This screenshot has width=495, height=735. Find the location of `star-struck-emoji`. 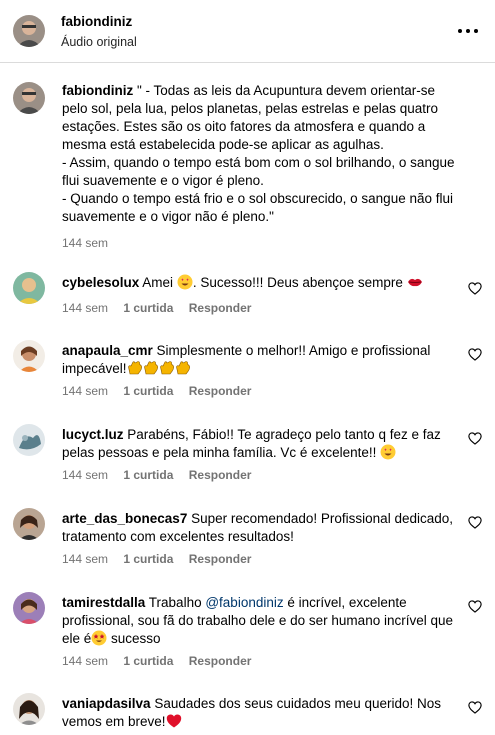

star-struck-emoji is located at coordinates (99, 638).